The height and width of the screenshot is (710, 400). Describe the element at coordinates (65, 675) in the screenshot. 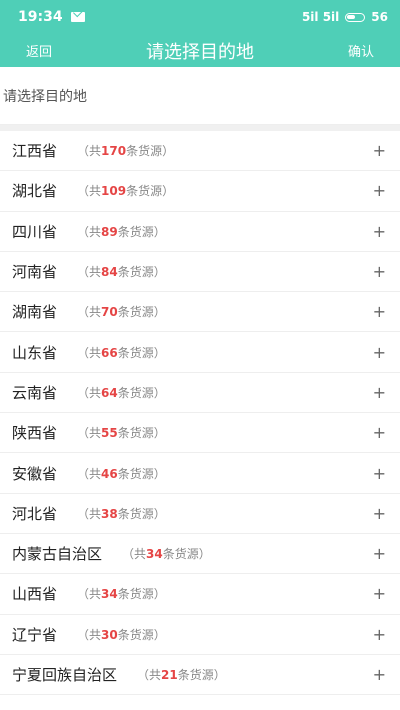

I see `province-name: 宁夏回族自治区` at that location.